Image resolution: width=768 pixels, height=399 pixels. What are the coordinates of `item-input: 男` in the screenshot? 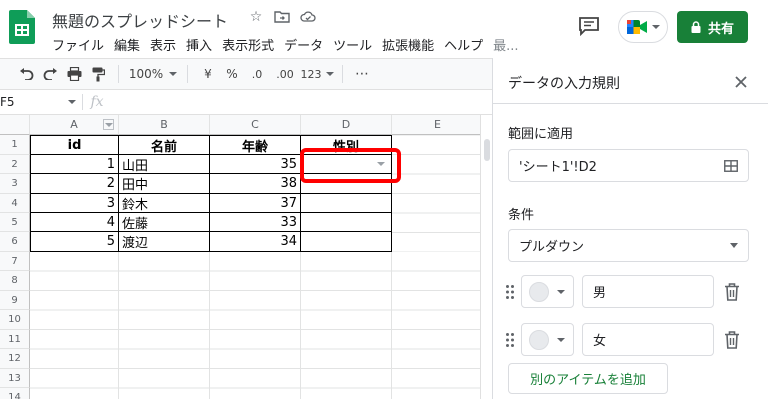 It's located at (648, 291).